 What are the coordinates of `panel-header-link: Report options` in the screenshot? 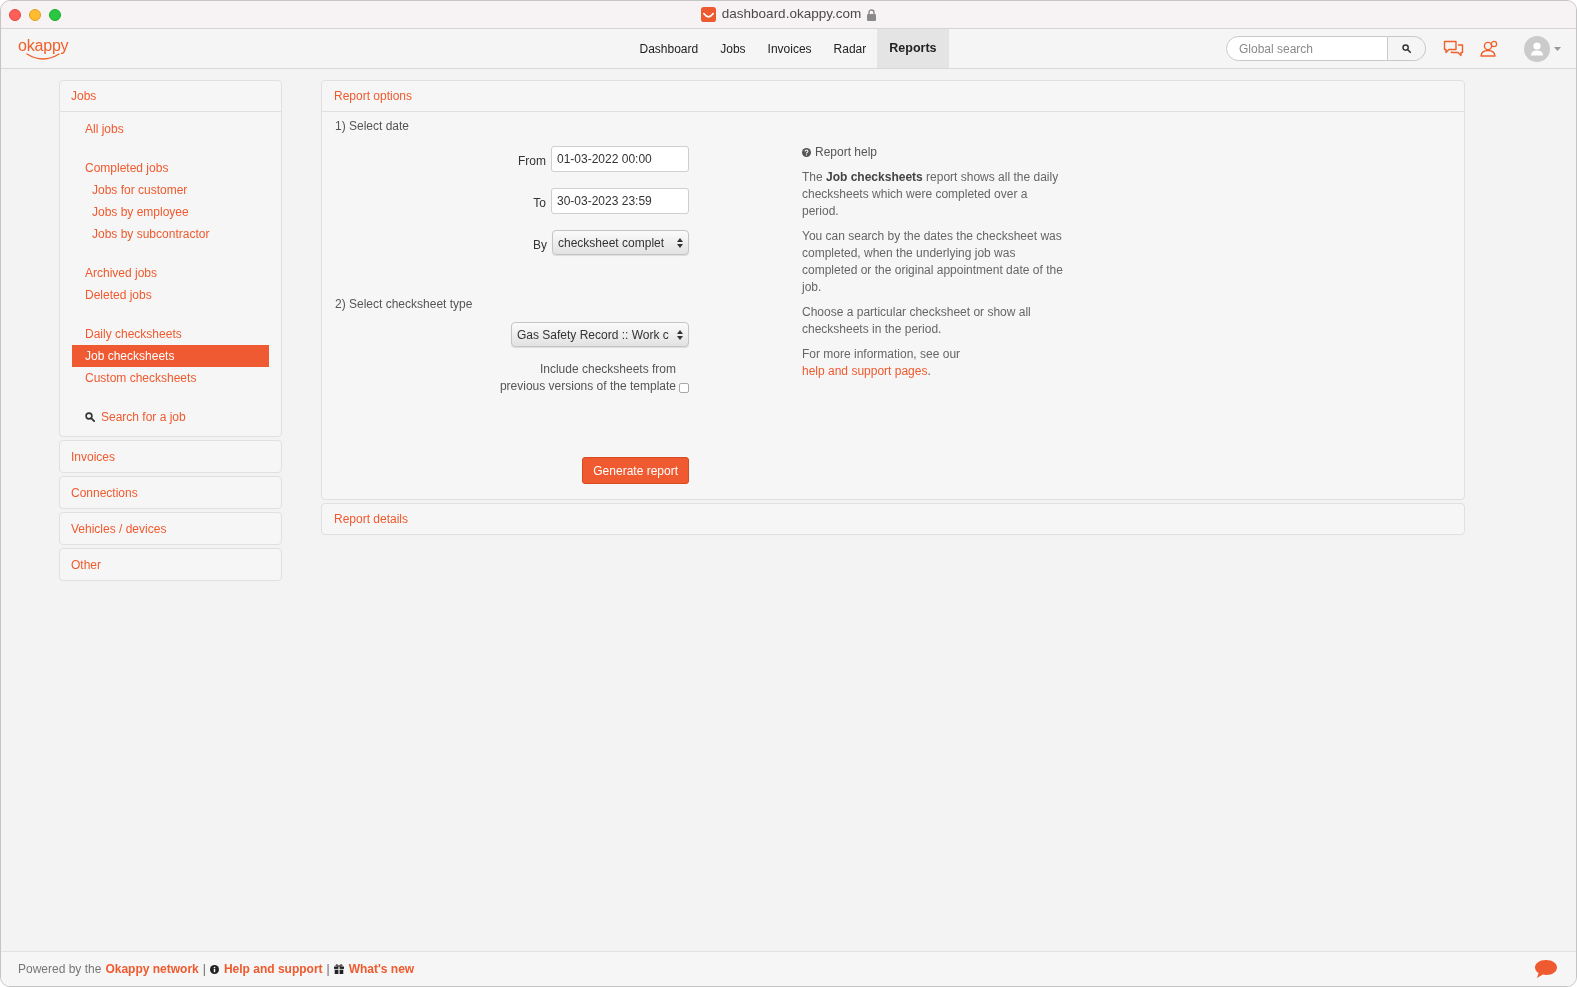 It's located at (893, 96).